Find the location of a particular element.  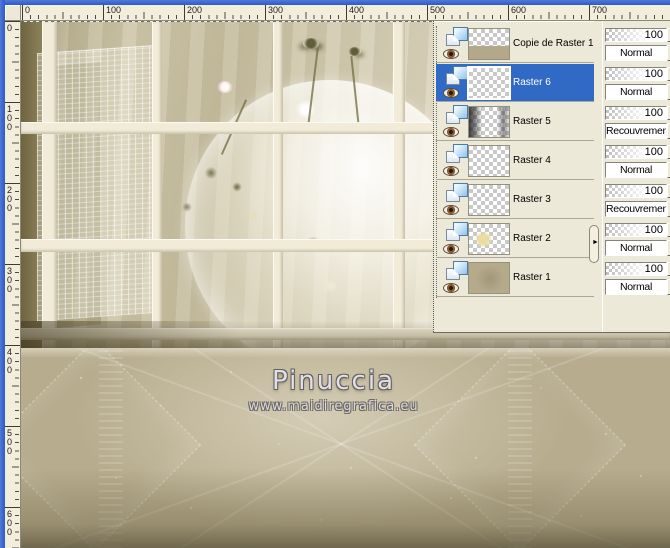

splitter-grip: ► is located at coordinates (594, 244).